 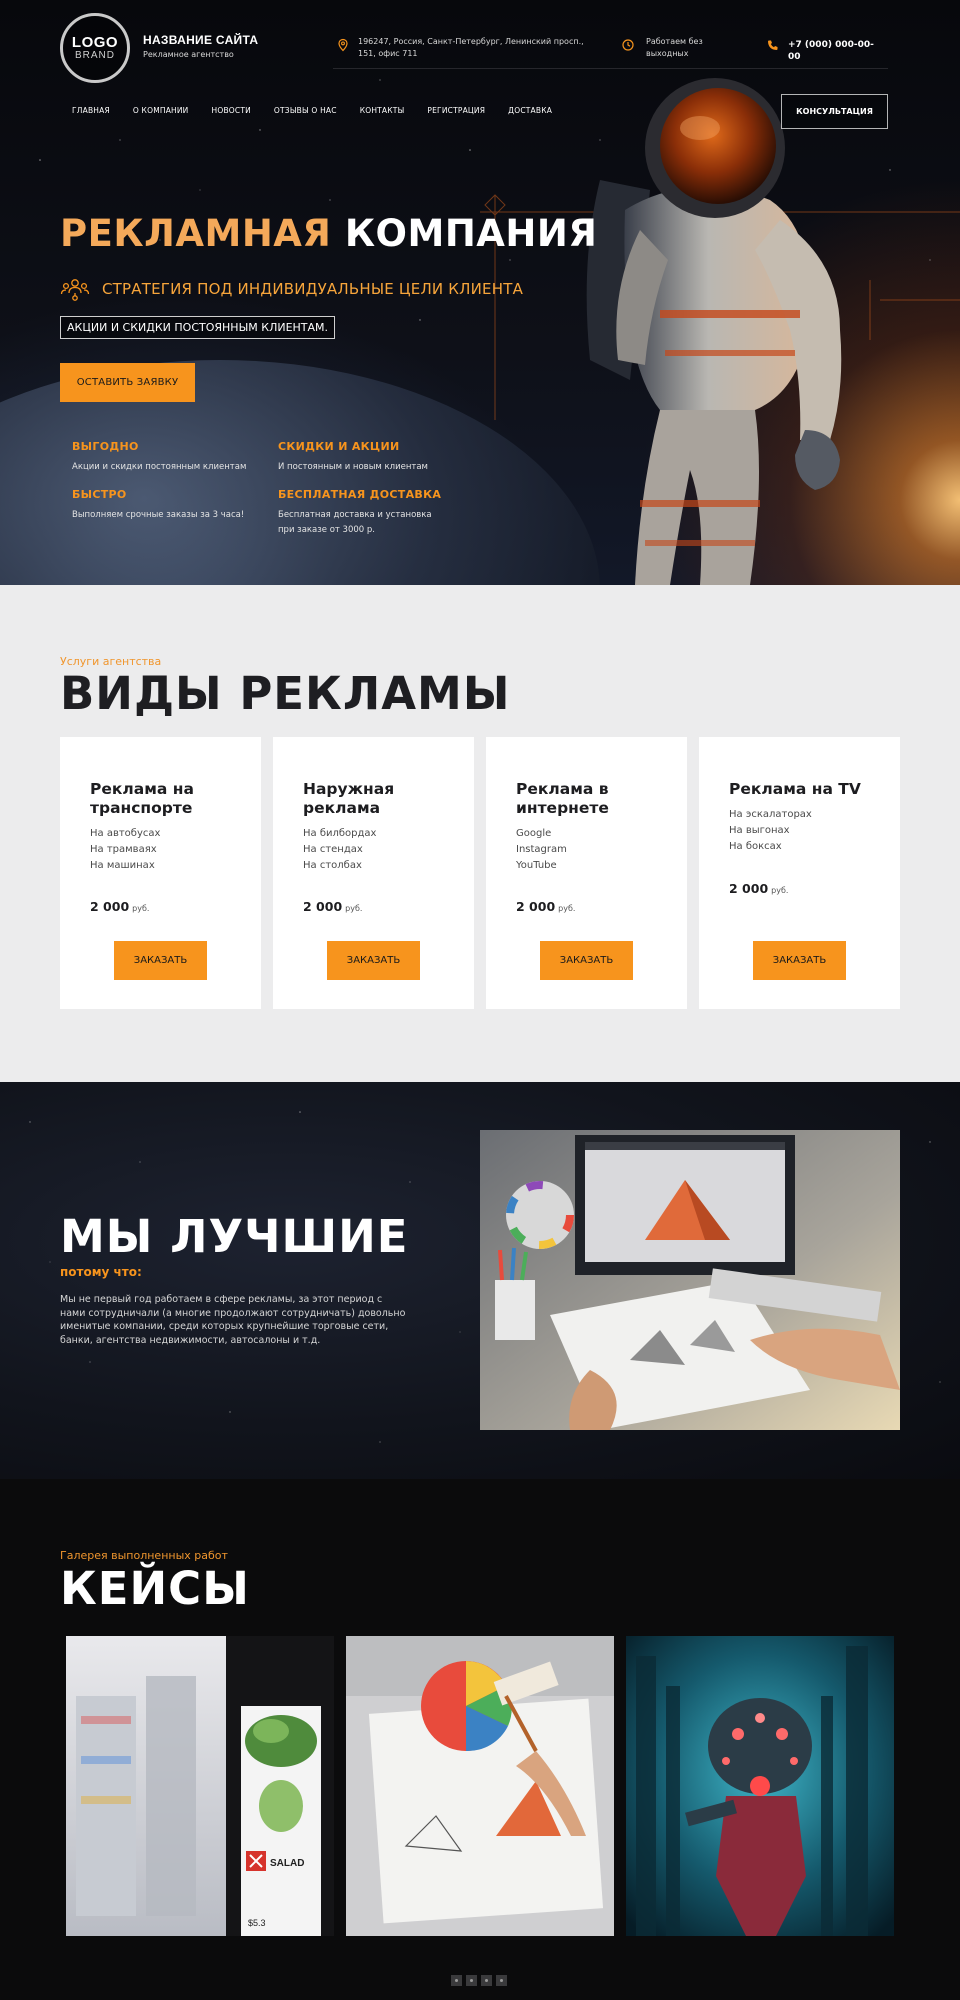 I want to click on feature-text-discounts: И постоянным и новым клиентам, so click(x=353, y=467).